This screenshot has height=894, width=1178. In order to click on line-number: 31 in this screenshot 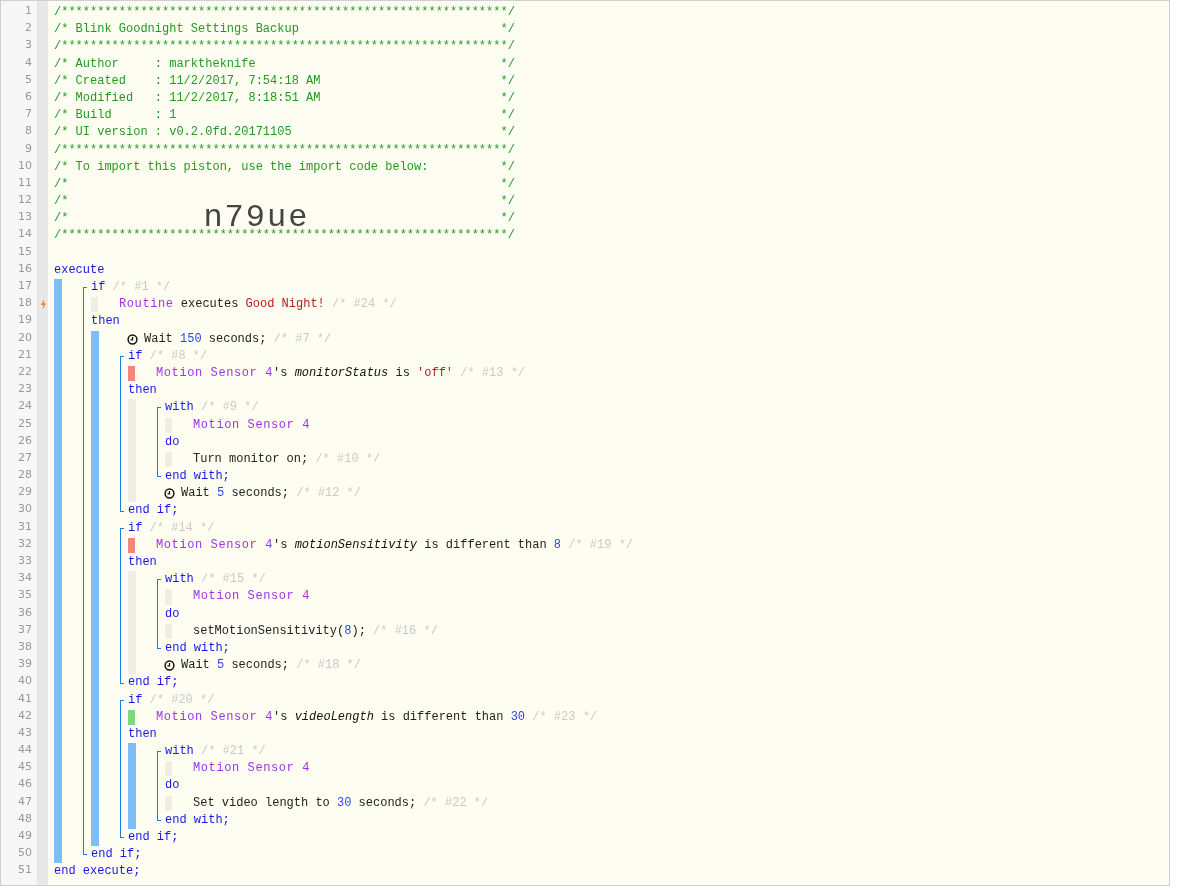, I will do `click(25, 527)`.